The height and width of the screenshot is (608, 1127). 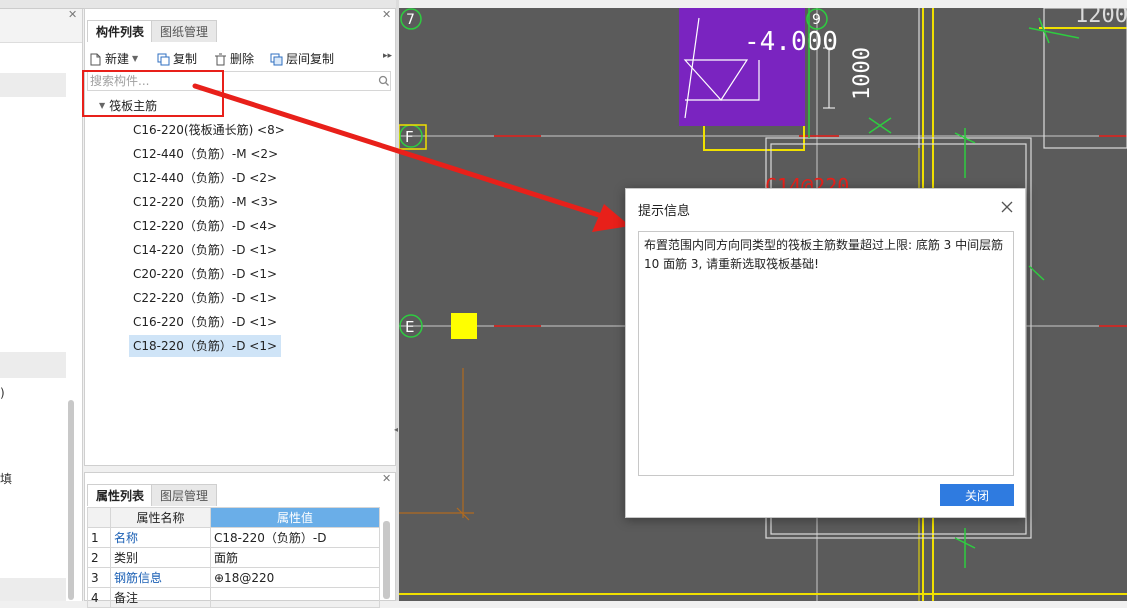 I want to click on tree-item: C12-440（负筋）-M <2>, so click(x=205, y=154).